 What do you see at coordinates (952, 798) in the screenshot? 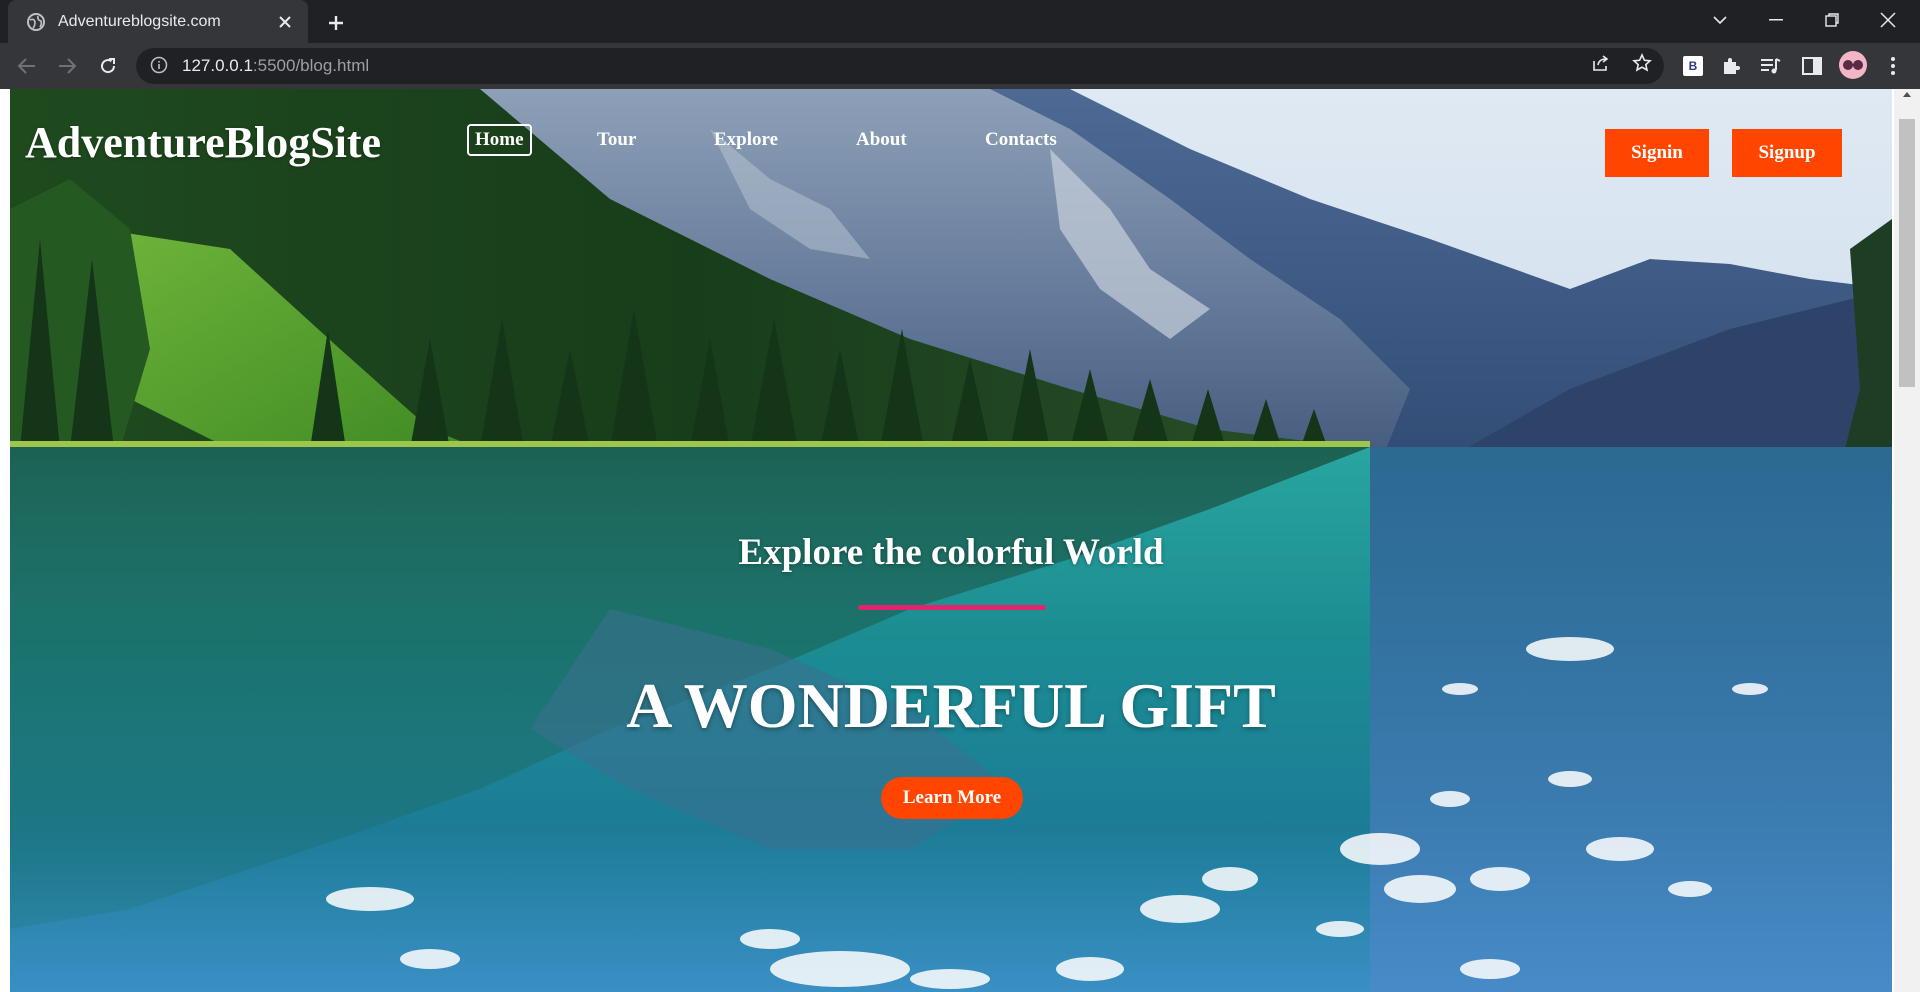
I see `learn-more-button: Learn More` at bounding box center [952, 798].